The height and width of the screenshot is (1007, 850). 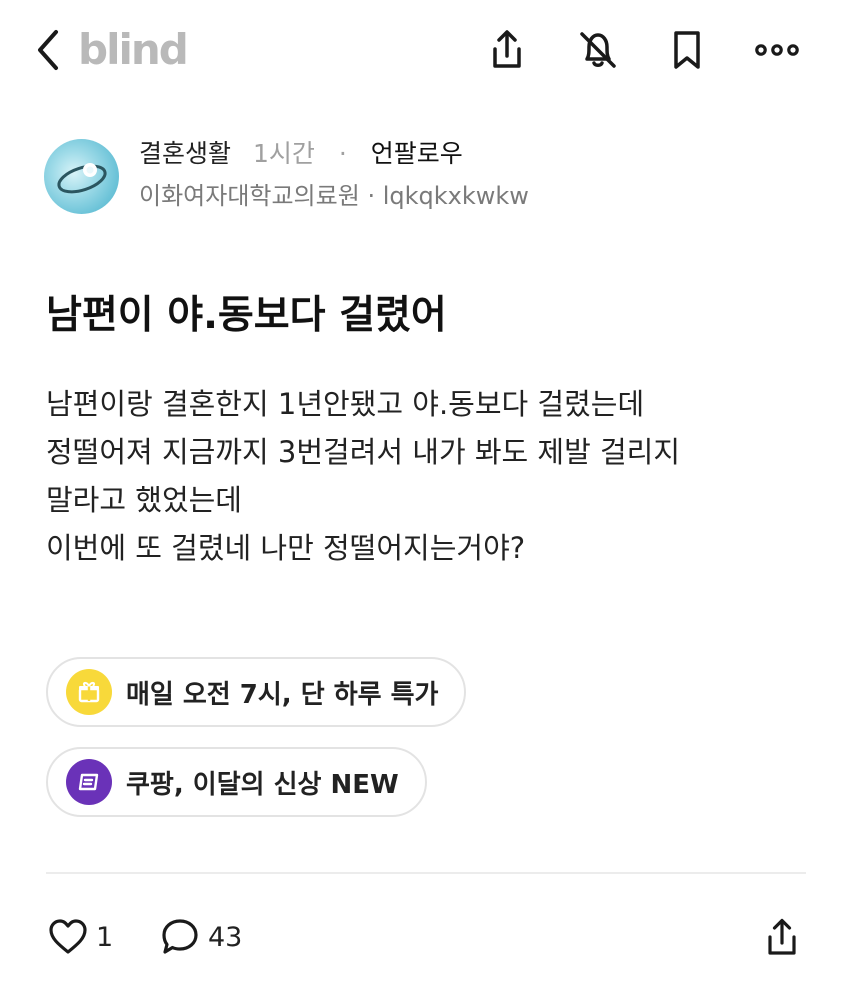 I want to click on author-line-primary: 결혼생활 1시간 · 언팔로우, so click(x=301, y=154).